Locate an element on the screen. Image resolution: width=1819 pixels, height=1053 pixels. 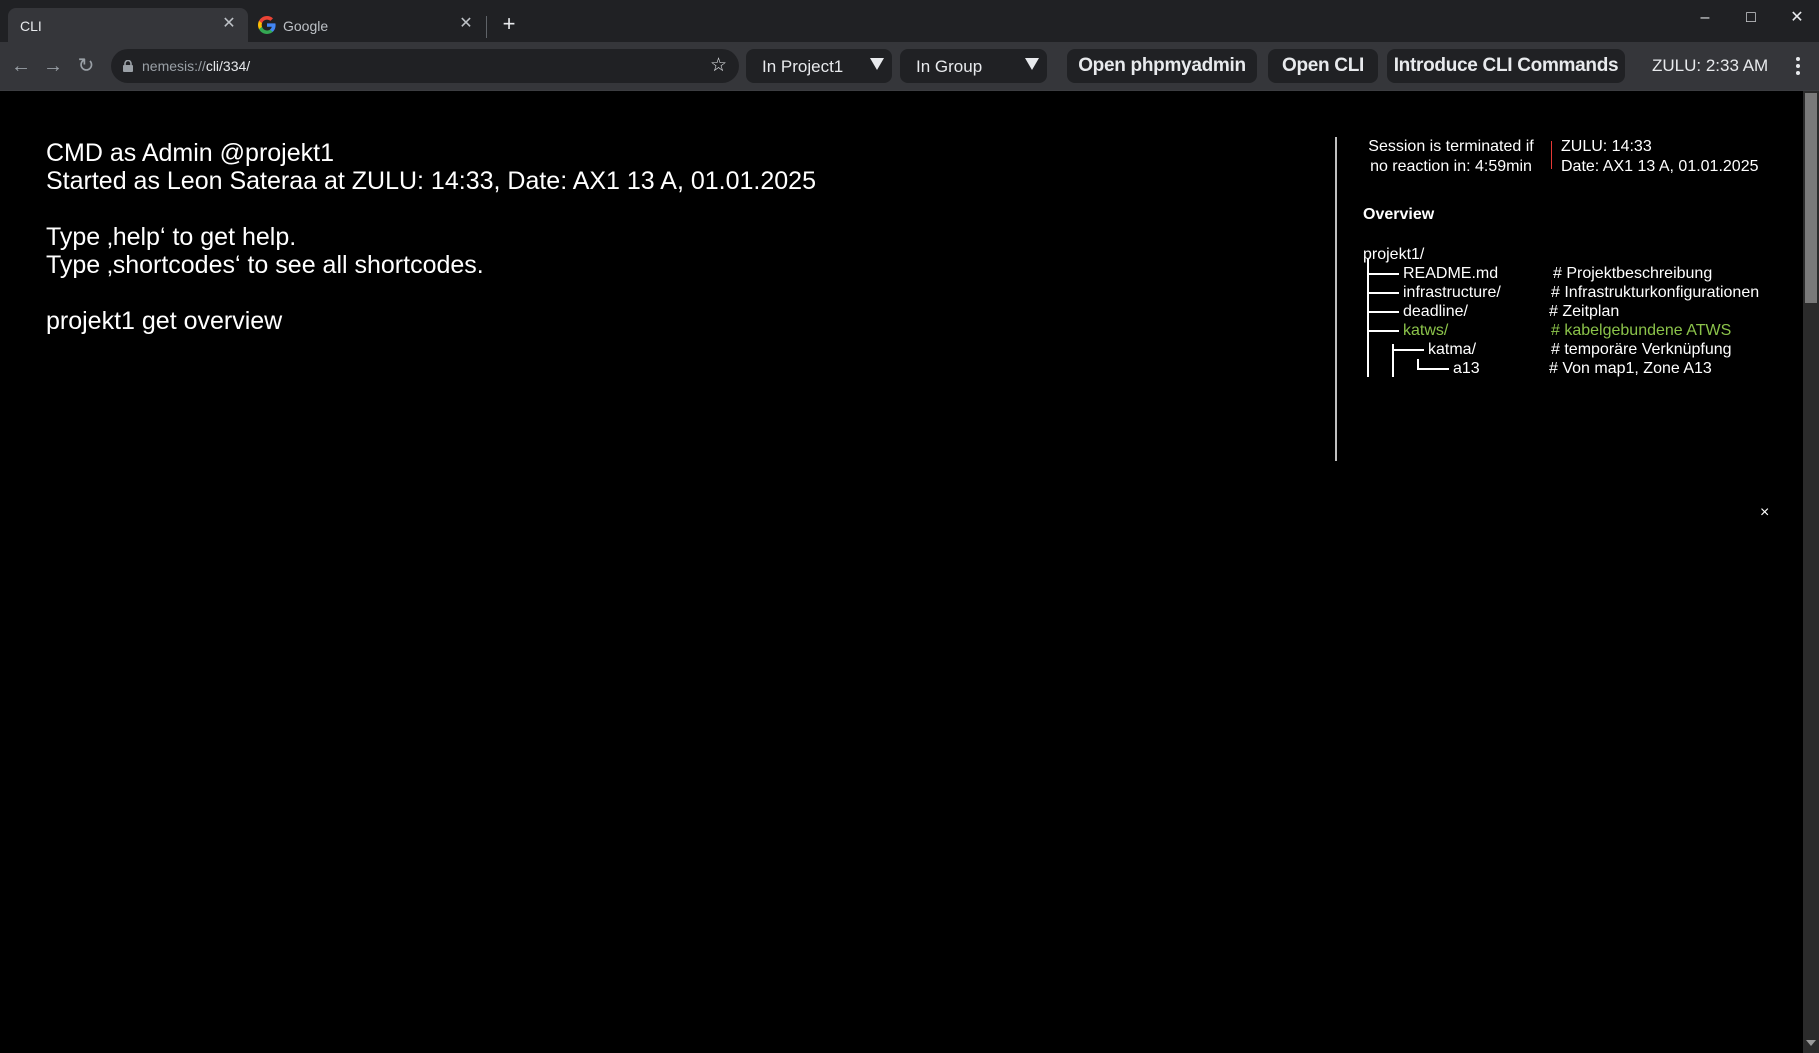
tree-item-comment: # Infrastrukturkonfigurationen is located at coordinates (1655, 292).